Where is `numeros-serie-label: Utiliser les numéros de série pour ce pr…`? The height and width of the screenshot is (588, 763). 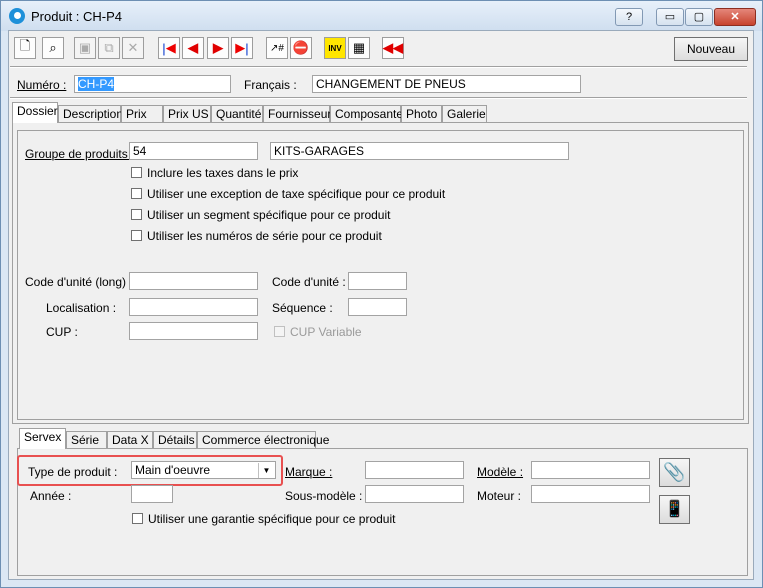 numeros-serie-label: Utiliser les numéros de série pour ce pr… is located at coordinates (264, 236).